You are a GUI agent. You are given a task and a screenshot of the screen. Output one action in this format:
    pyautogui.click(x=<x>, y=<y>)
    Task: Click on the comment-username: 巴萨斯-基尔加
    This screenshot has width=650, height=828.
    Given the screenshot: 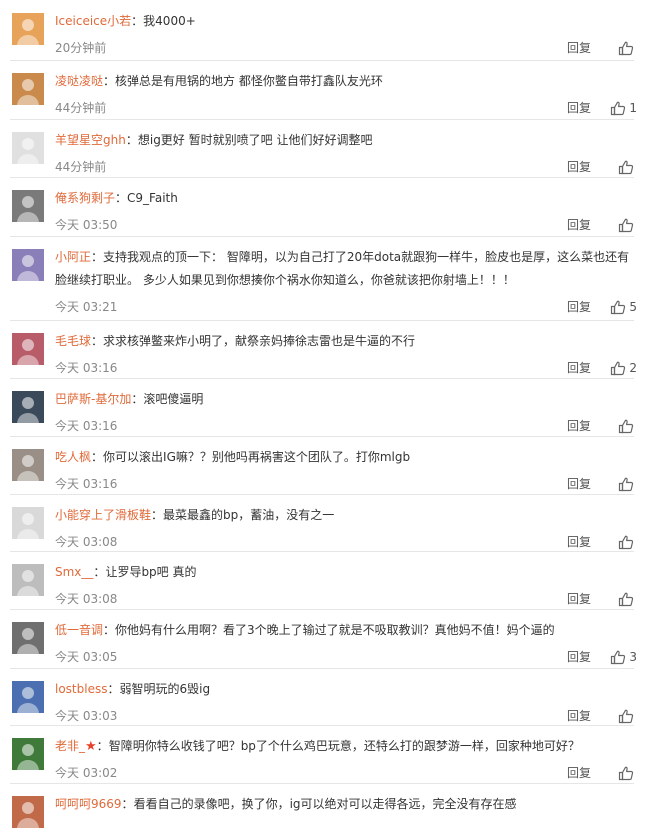 What is the action you would take?
    pyautogui.click(x=93, y=399)
    